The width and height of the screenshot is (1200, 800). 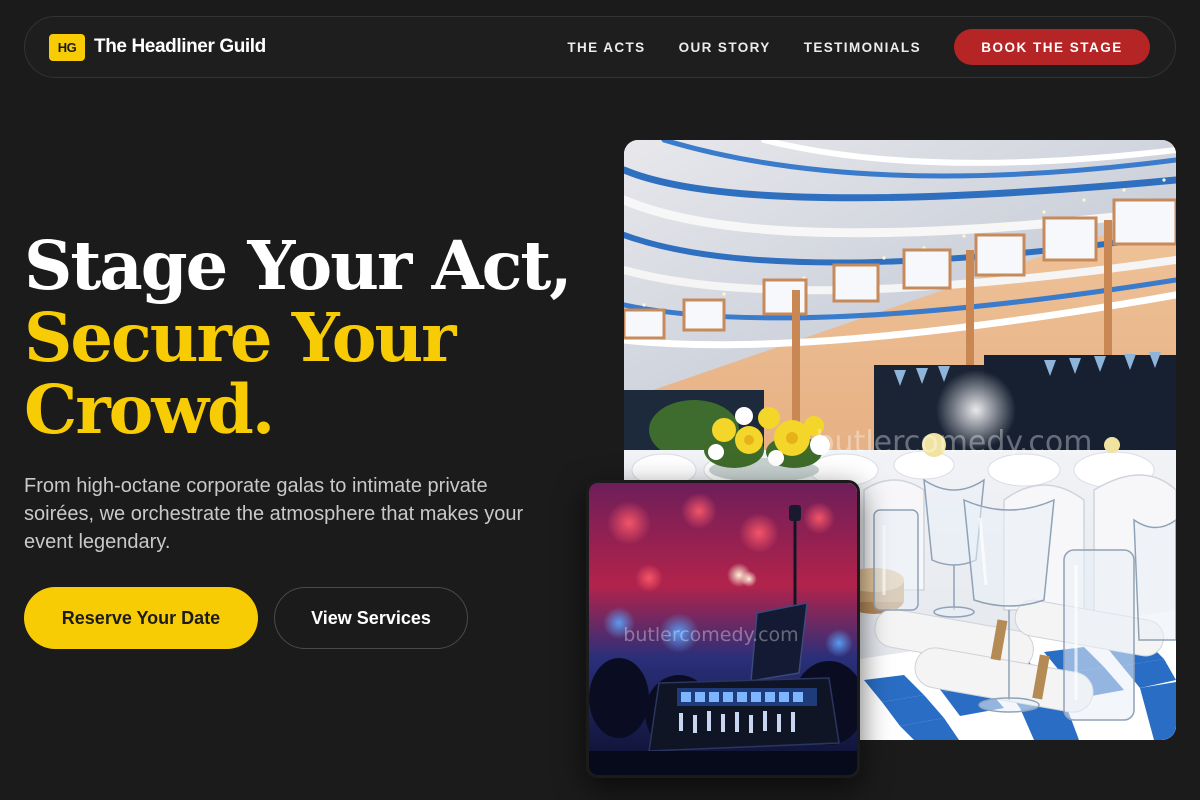 I want to click on book-the-stage-button: BOOK THE STAGE, so click(x=1052, y=47).